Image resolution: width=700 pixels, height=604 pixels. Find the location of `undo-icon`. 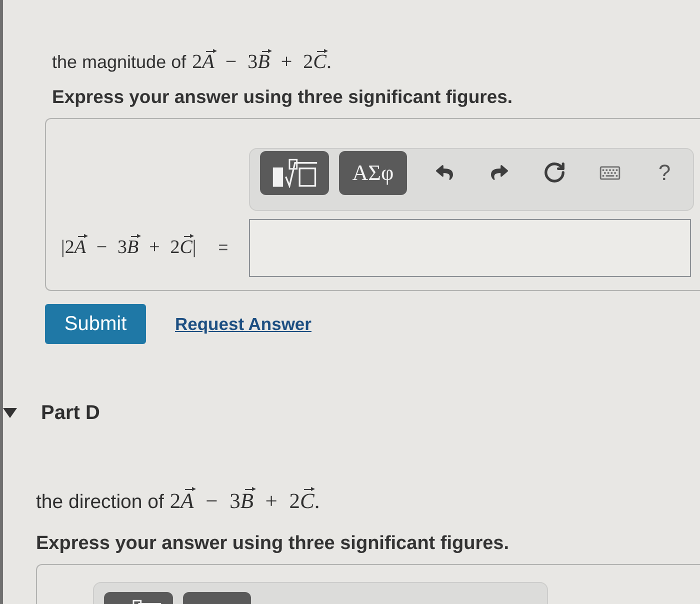

undo-icon is located at coordinates (444, 172).